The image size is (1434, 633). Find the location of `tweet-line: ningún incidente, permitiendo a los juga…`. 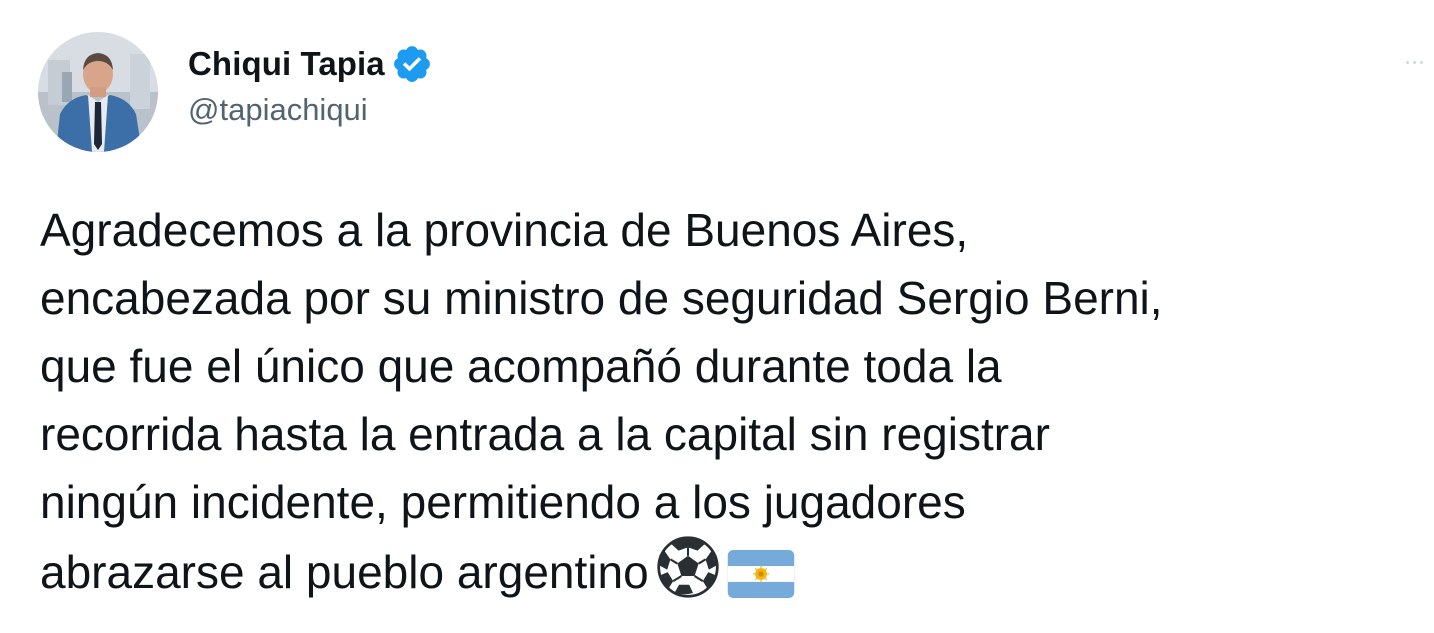

tweet-line: ningún incidente, permitiendo a los juga… is located at coordinates (503, 502).